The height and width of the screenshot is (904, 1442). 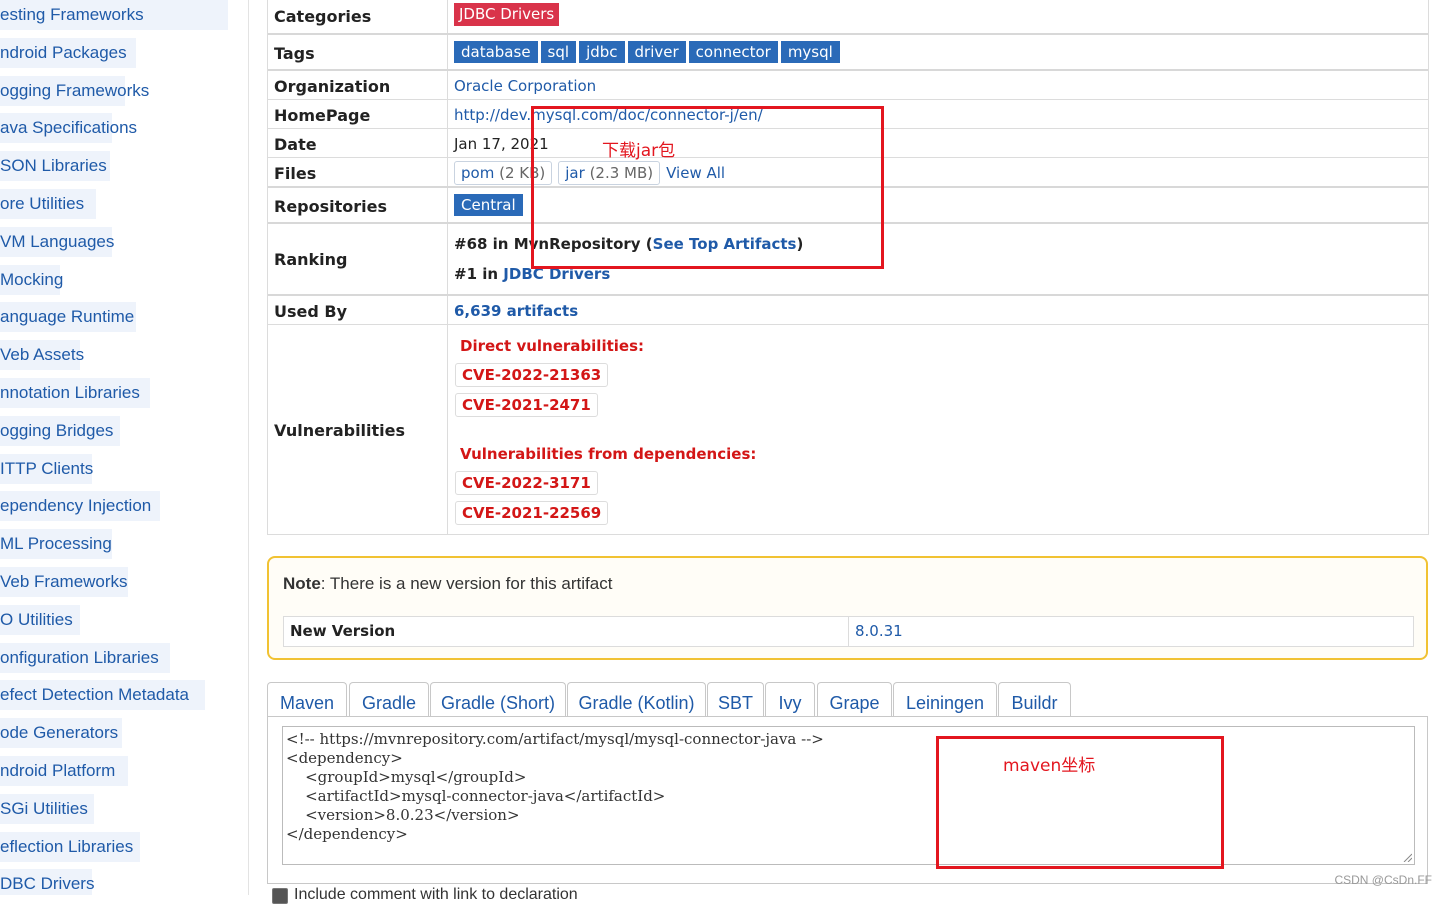 I want to click on tab-gradle: Gradle, so click(x=389, y=699).